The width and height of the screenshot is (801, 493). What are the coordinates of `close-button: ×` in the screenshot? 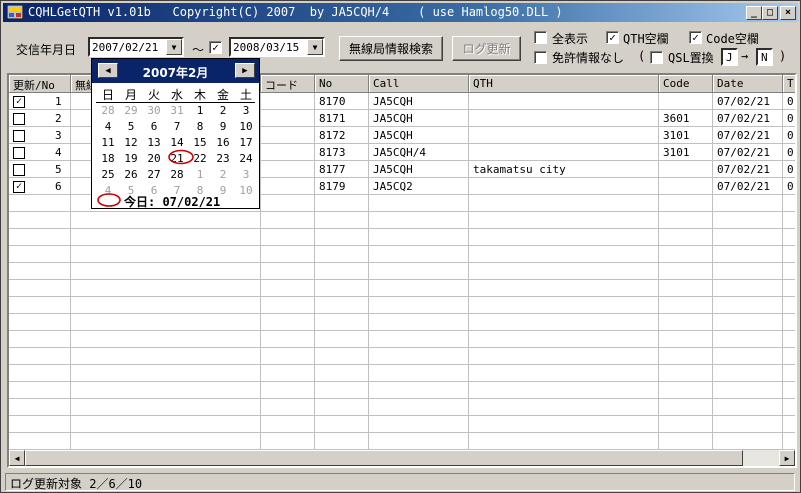 It's located at (788, 13).